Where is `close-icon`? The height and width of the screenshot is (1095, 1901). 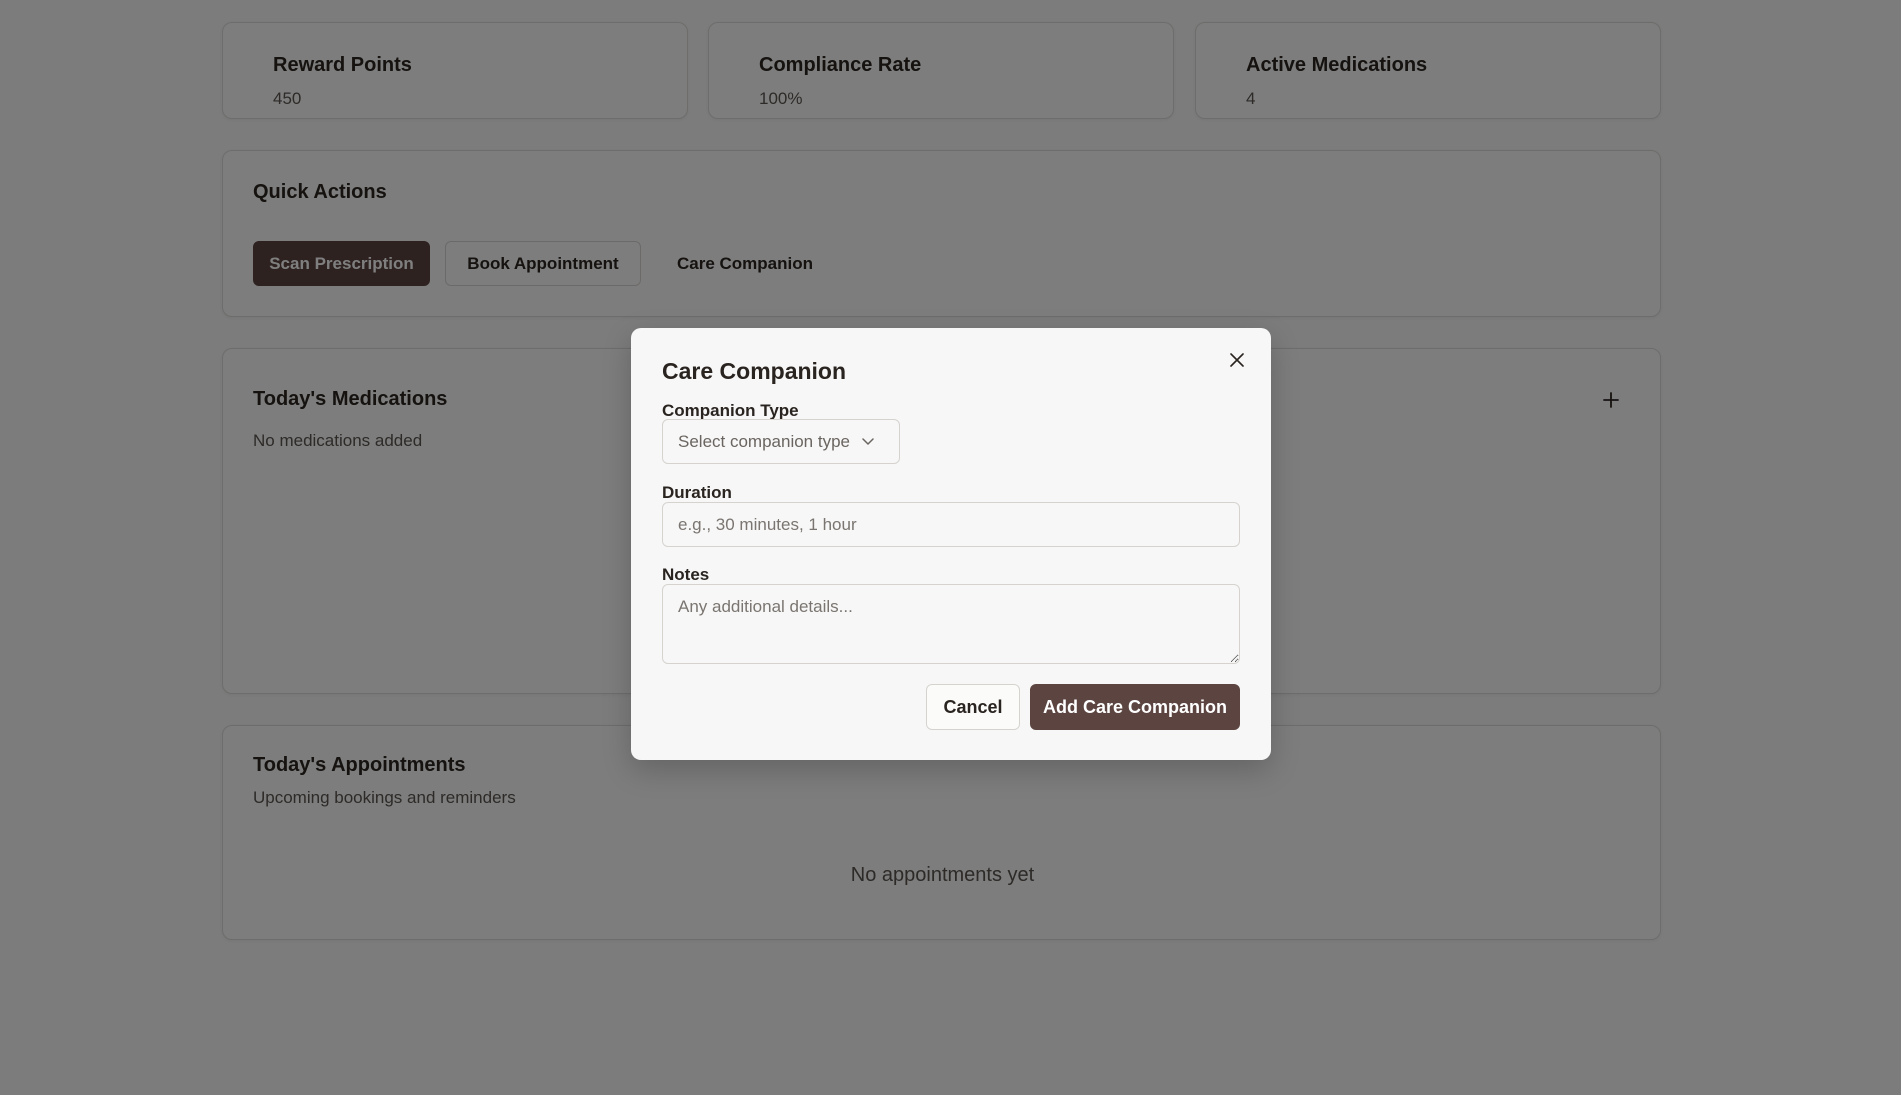
close-icon is located at coordinates (1237, 360).